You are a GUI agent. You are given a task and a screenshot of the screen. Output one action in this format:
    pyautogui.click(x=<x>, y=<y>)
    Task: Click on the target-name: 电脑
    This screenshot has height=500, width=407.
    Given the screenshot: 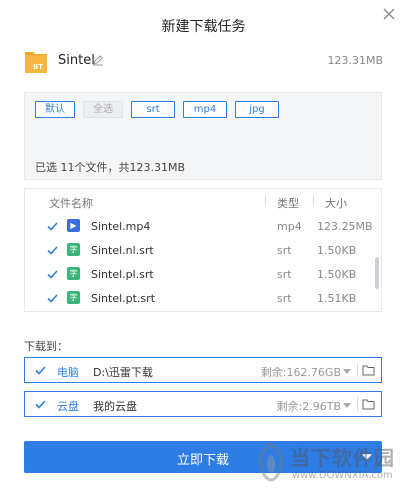 What is the action you would take?
    pyautogui.click(x=68, y=372)
    